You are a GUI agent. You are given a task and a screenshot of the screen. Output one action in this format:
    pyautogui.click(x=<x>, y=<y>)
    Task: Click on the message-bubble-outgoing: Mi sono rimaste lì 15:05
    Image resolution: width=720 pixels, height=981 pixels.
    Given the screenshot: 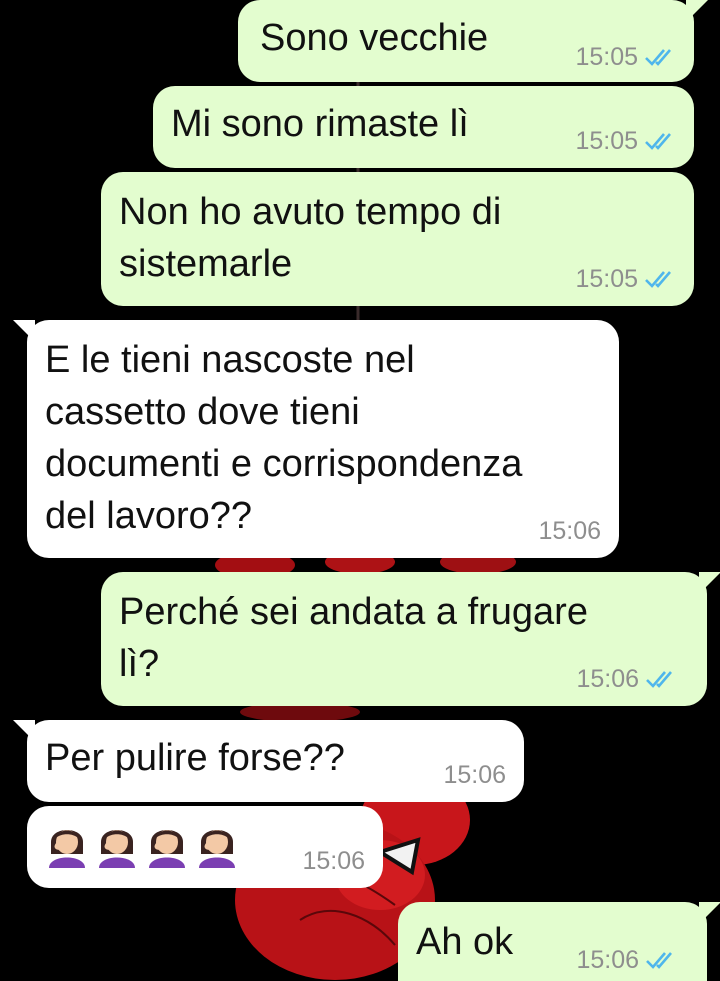 What is the action you would take?
    pyautogui.click(x=423, y=127)
    